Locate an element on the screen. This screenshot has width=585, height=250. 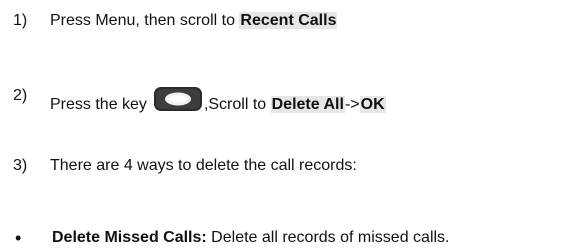
delete-missed-calls-description: Delete all records of missed calls. is located at coordinates (328, 237).